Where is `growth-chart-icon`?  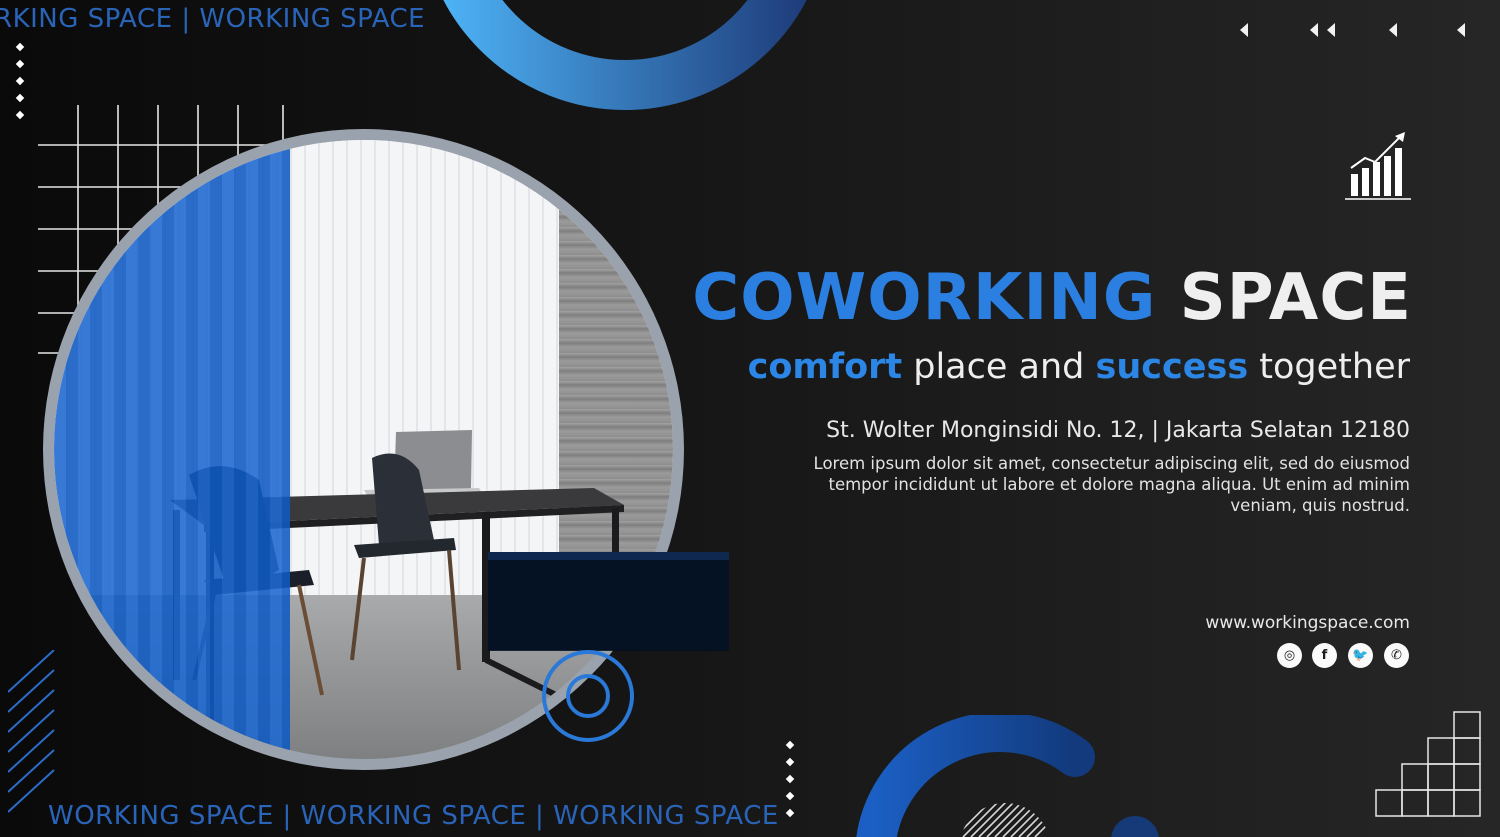 growth-chart-icon is located at coordinates (1378, 166).